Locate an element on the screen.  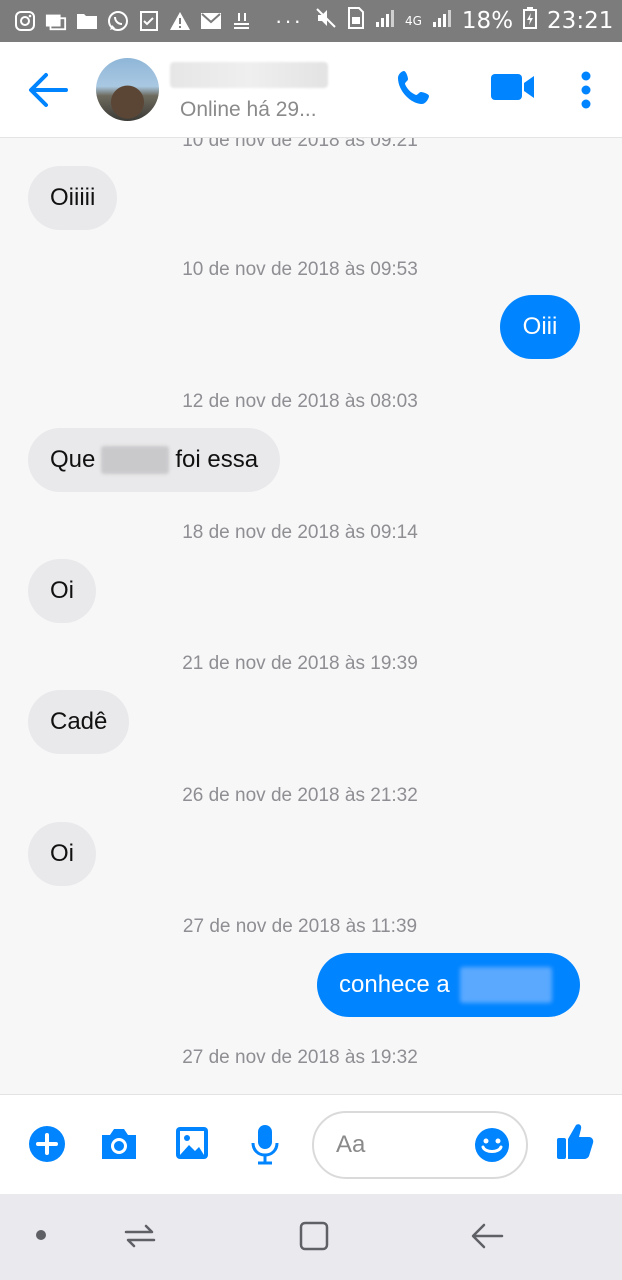
emoji-button is located at coordinates (492, 1147).